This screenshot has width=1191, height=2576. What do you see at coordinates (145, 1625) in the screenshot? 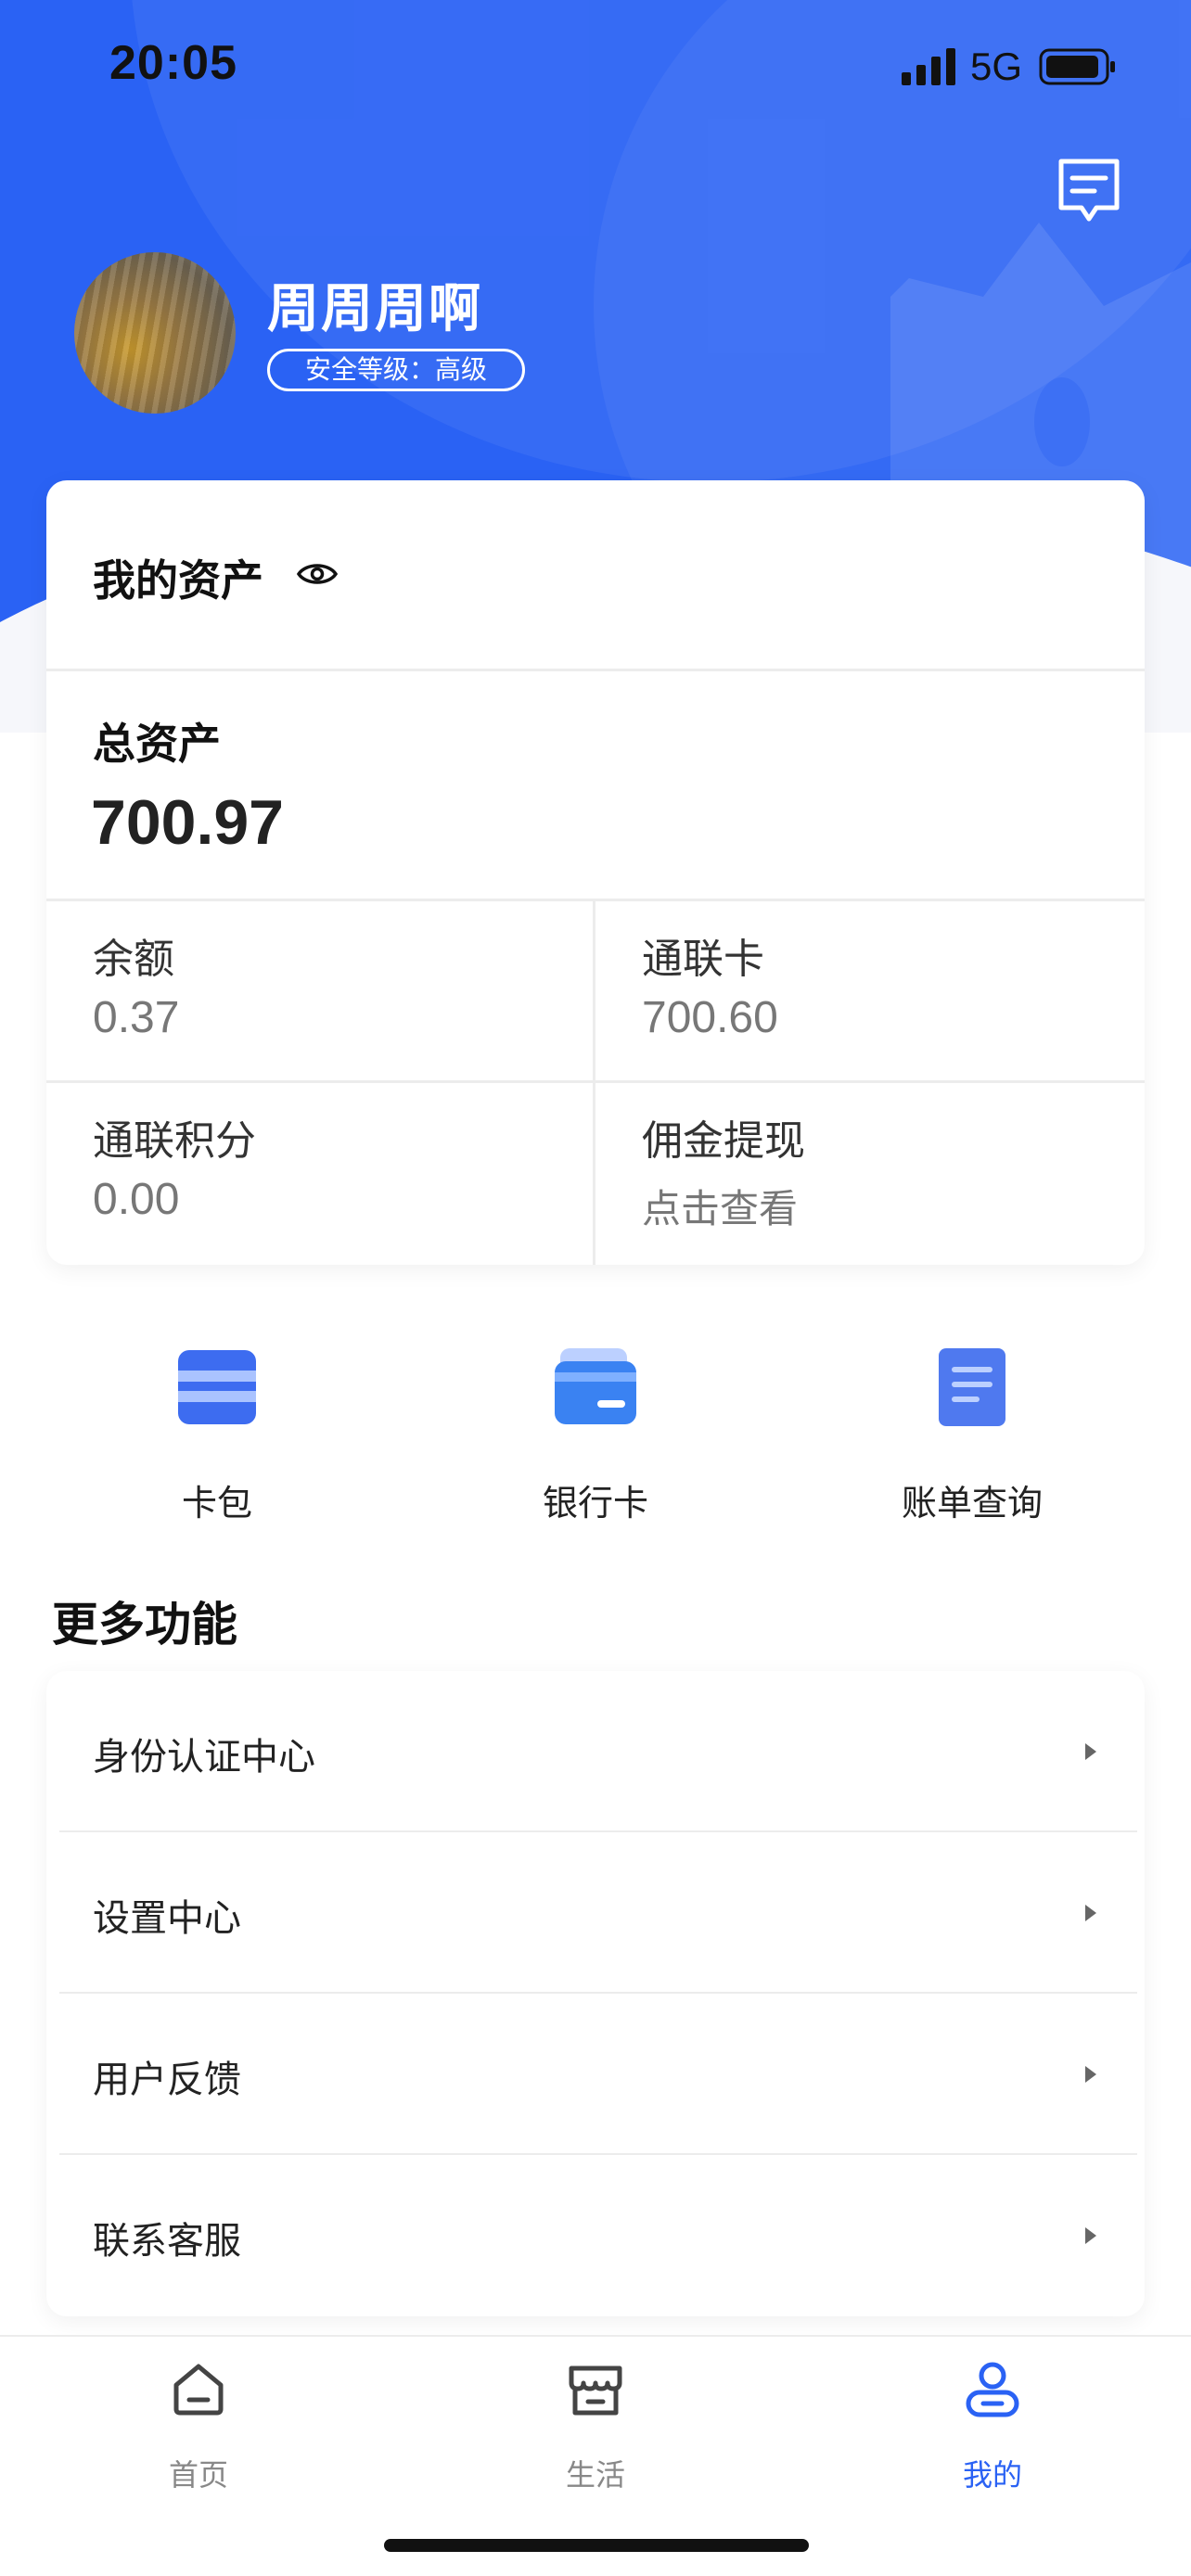
I see `more-features-title: 更多功能` at bounding box center [145, 1625].